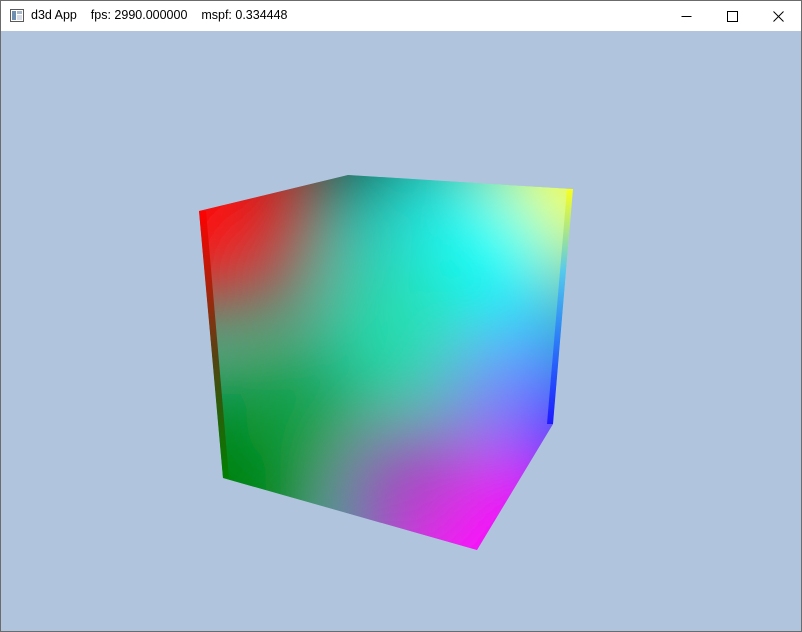 The height and width of the screenshot is (632, 802). I want to click on mspf-readout: mspf: 0.334448, so click(244, 15).